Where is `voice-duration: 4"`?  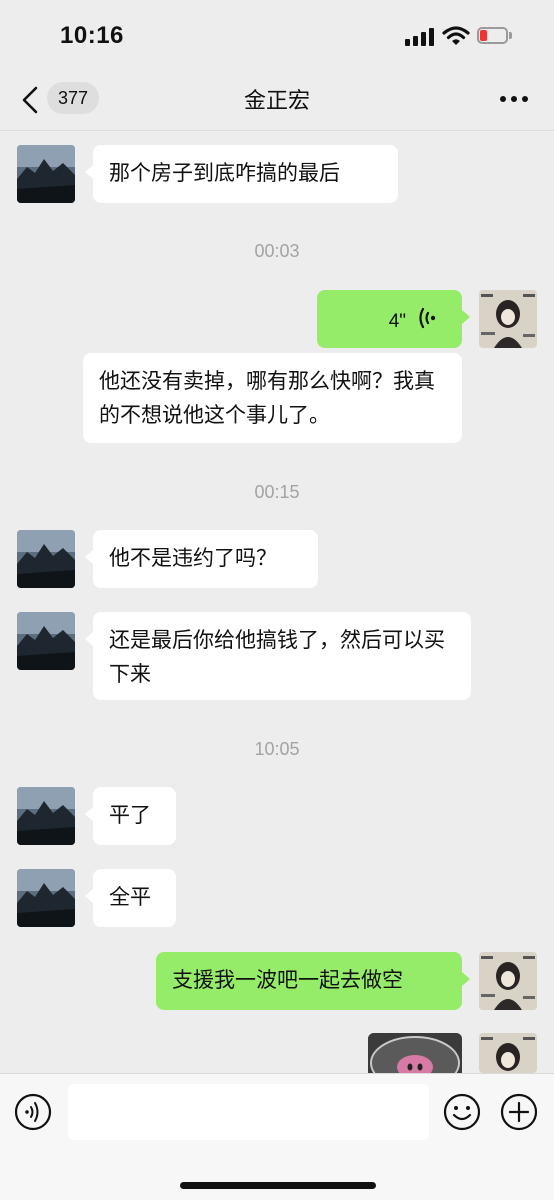
voice-duration: 4" is located at coordinates (397, 321).